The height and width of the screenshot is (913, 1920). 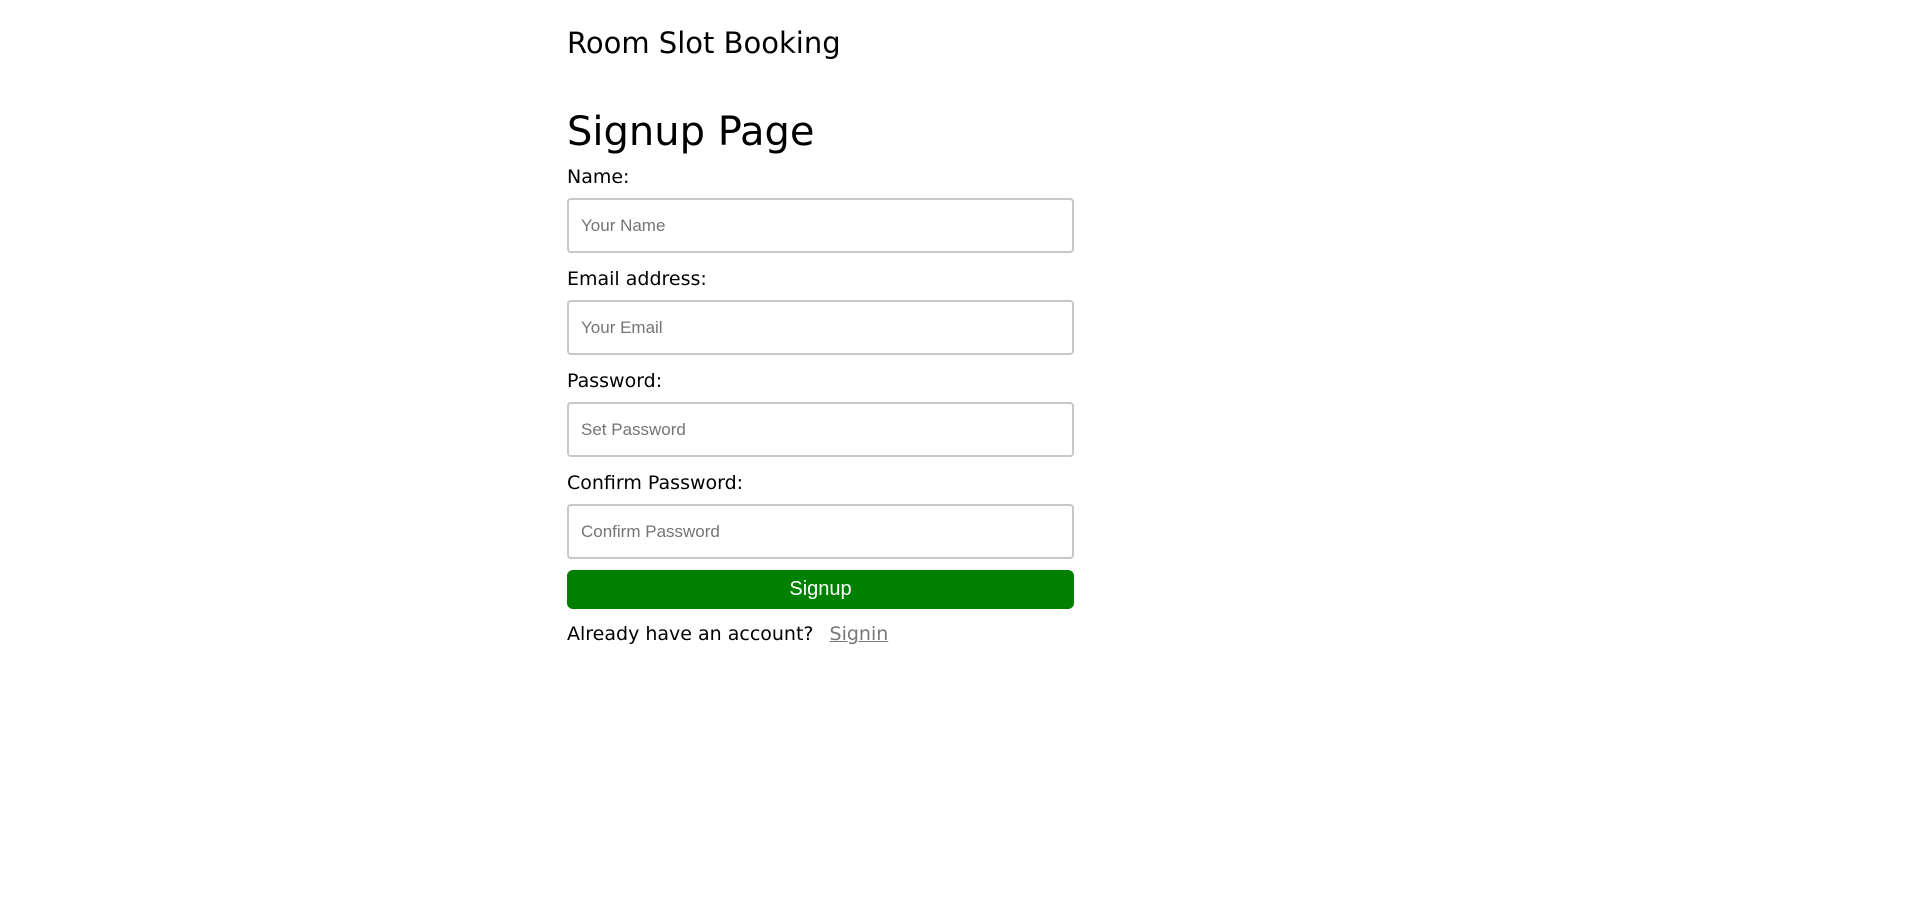 What do you see at coordinates (820, 634) in the screenshot?
I see `signin-row: Already have an account? Signin` at bounding box center [820, 634].